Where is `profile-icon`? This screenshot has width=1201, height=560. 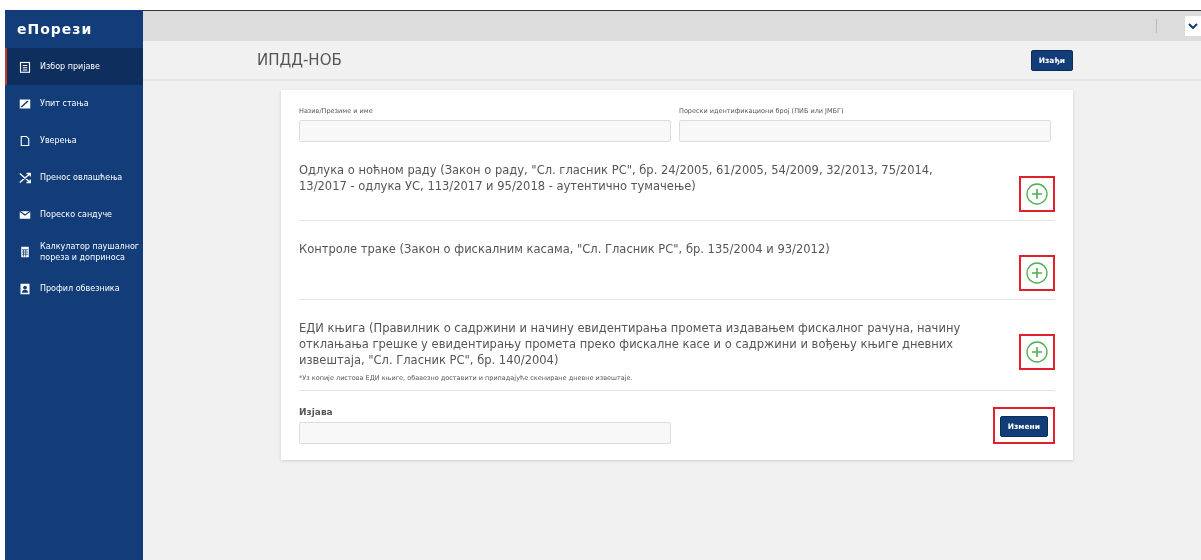
profile-icon is located at coordinates (25, 288).